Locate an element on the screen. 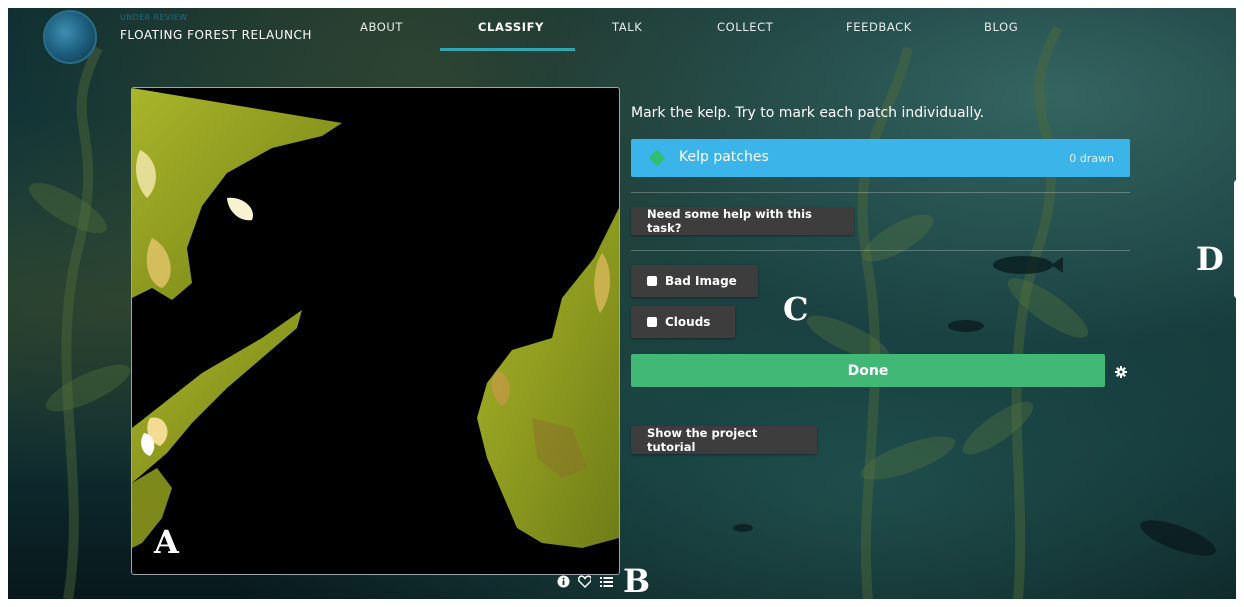  project-title: FLOATING FOREST RELAUNCH is located at coordinates (216, 35).